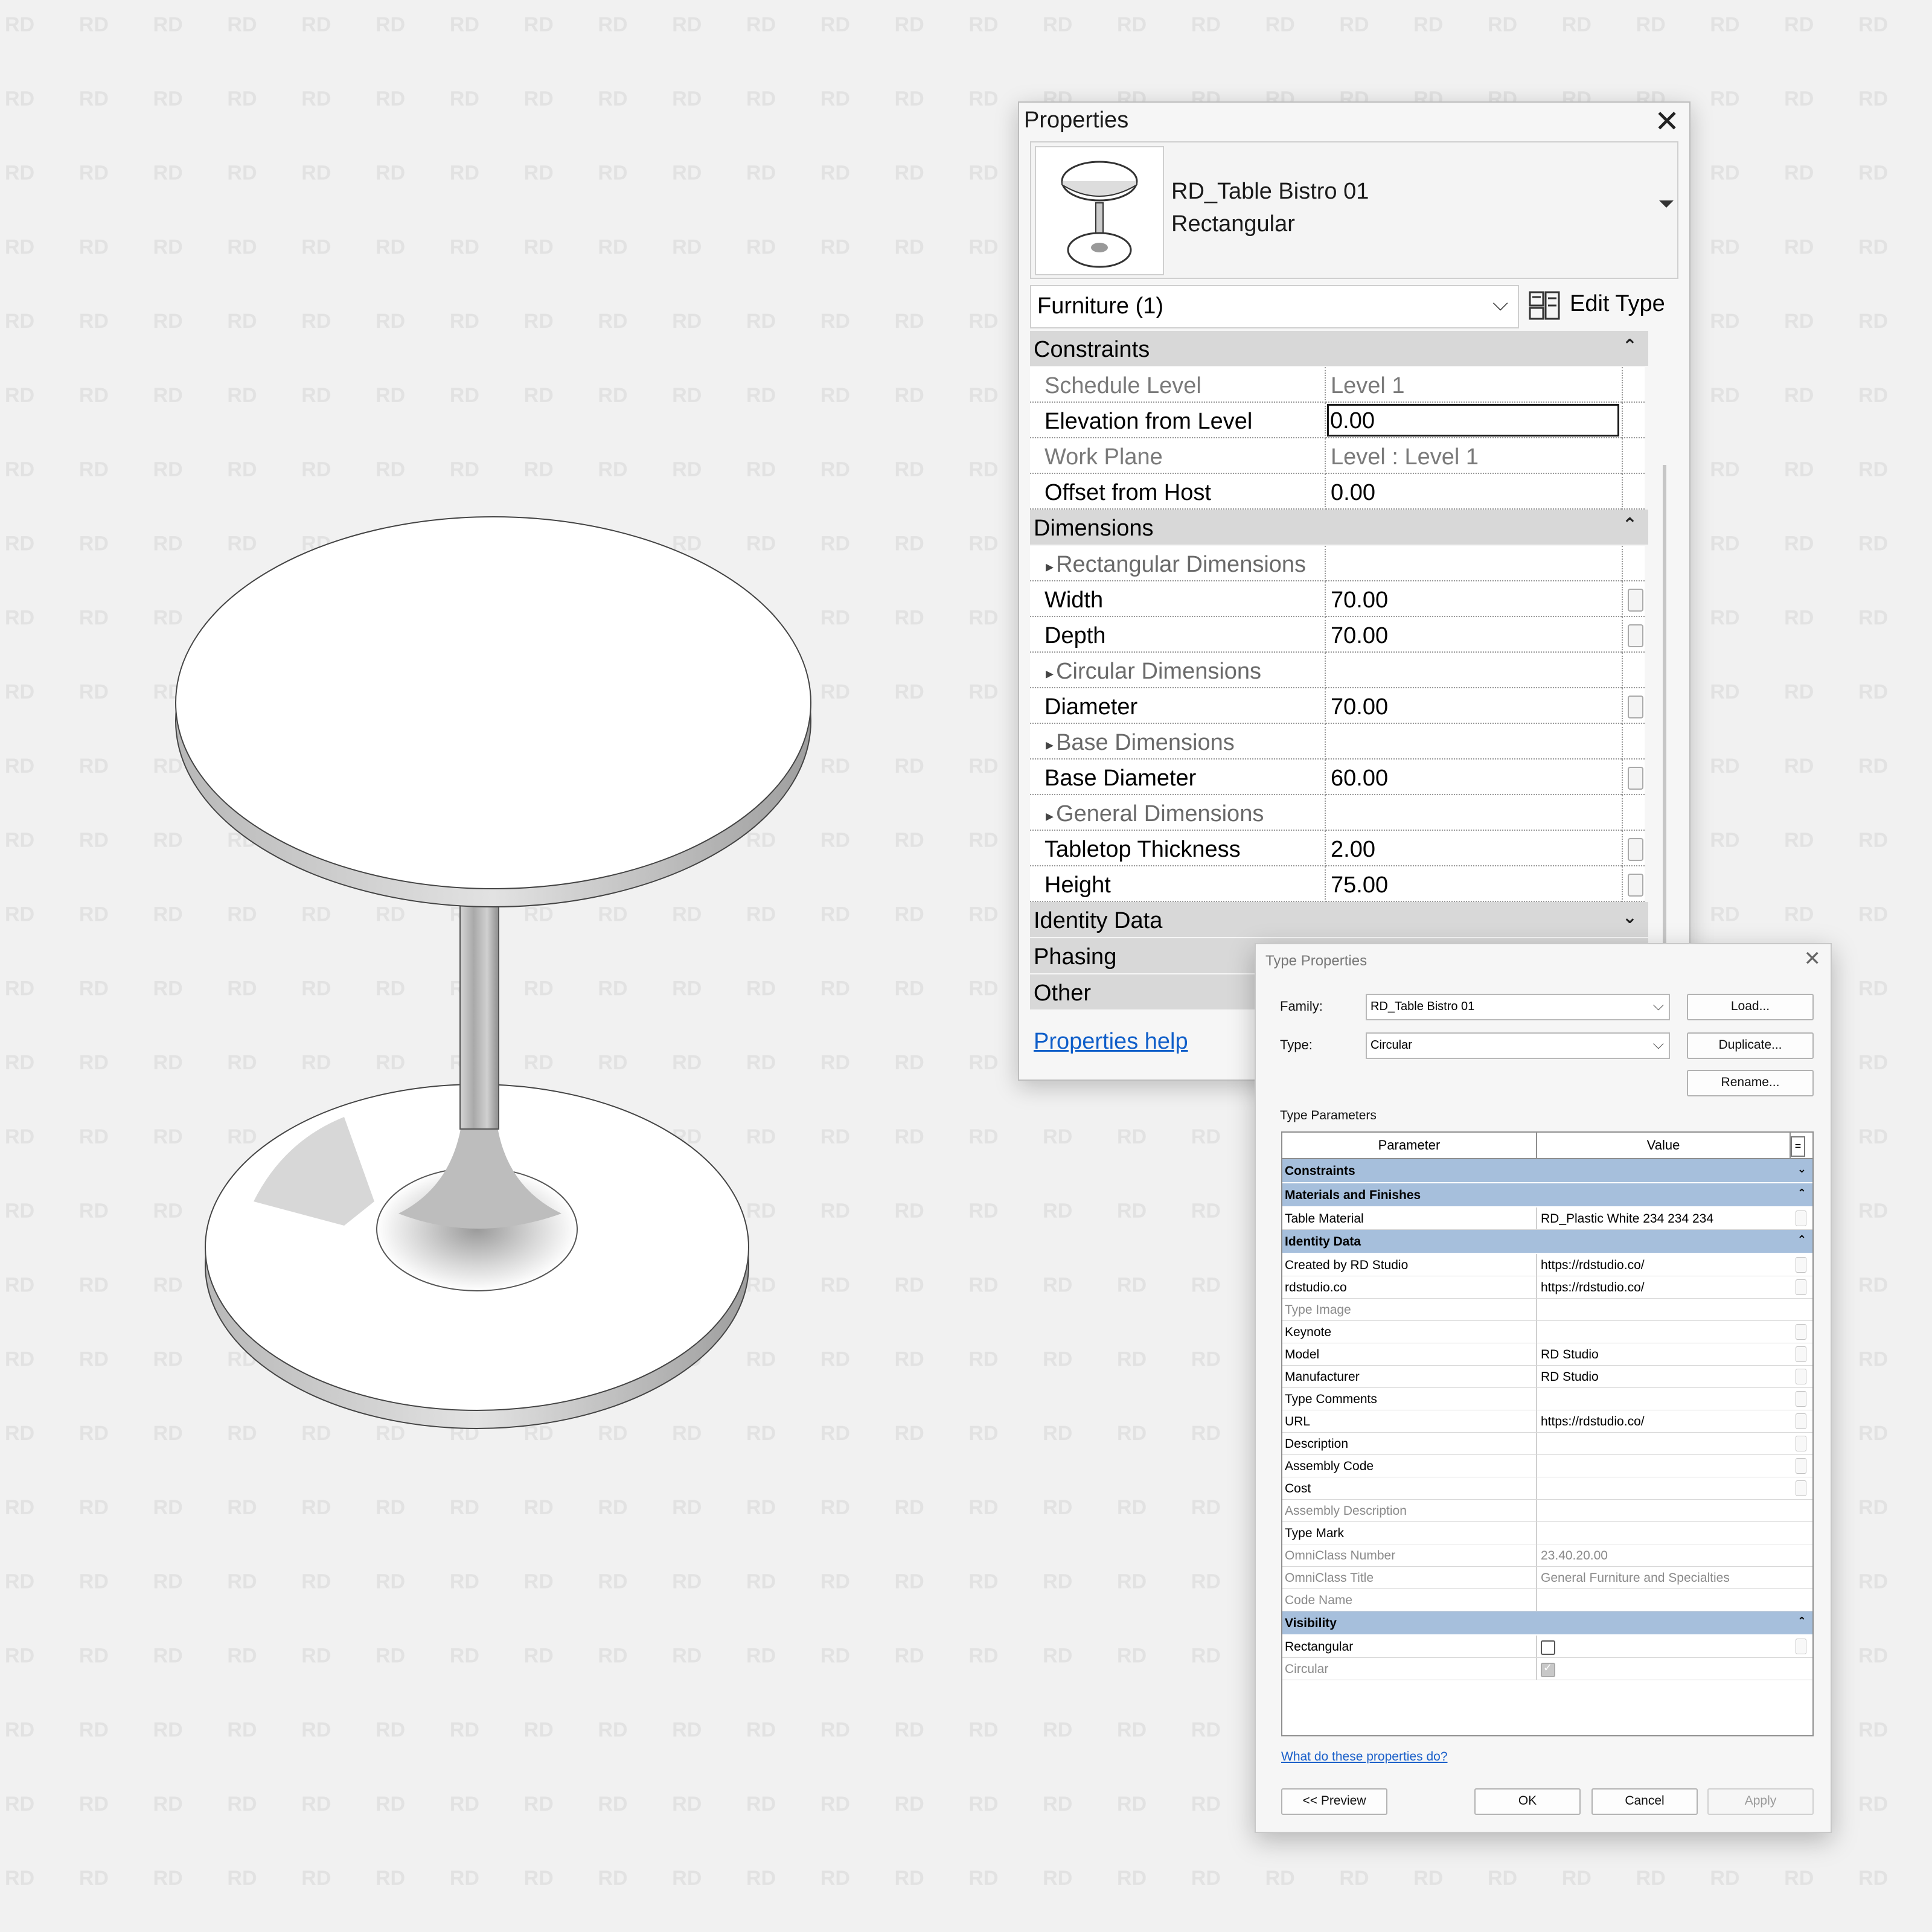  I want to click on type-param-row-created-by-rd-studio: Created by RD Studio https://rdstudio.co/, so click(1547, 1265).